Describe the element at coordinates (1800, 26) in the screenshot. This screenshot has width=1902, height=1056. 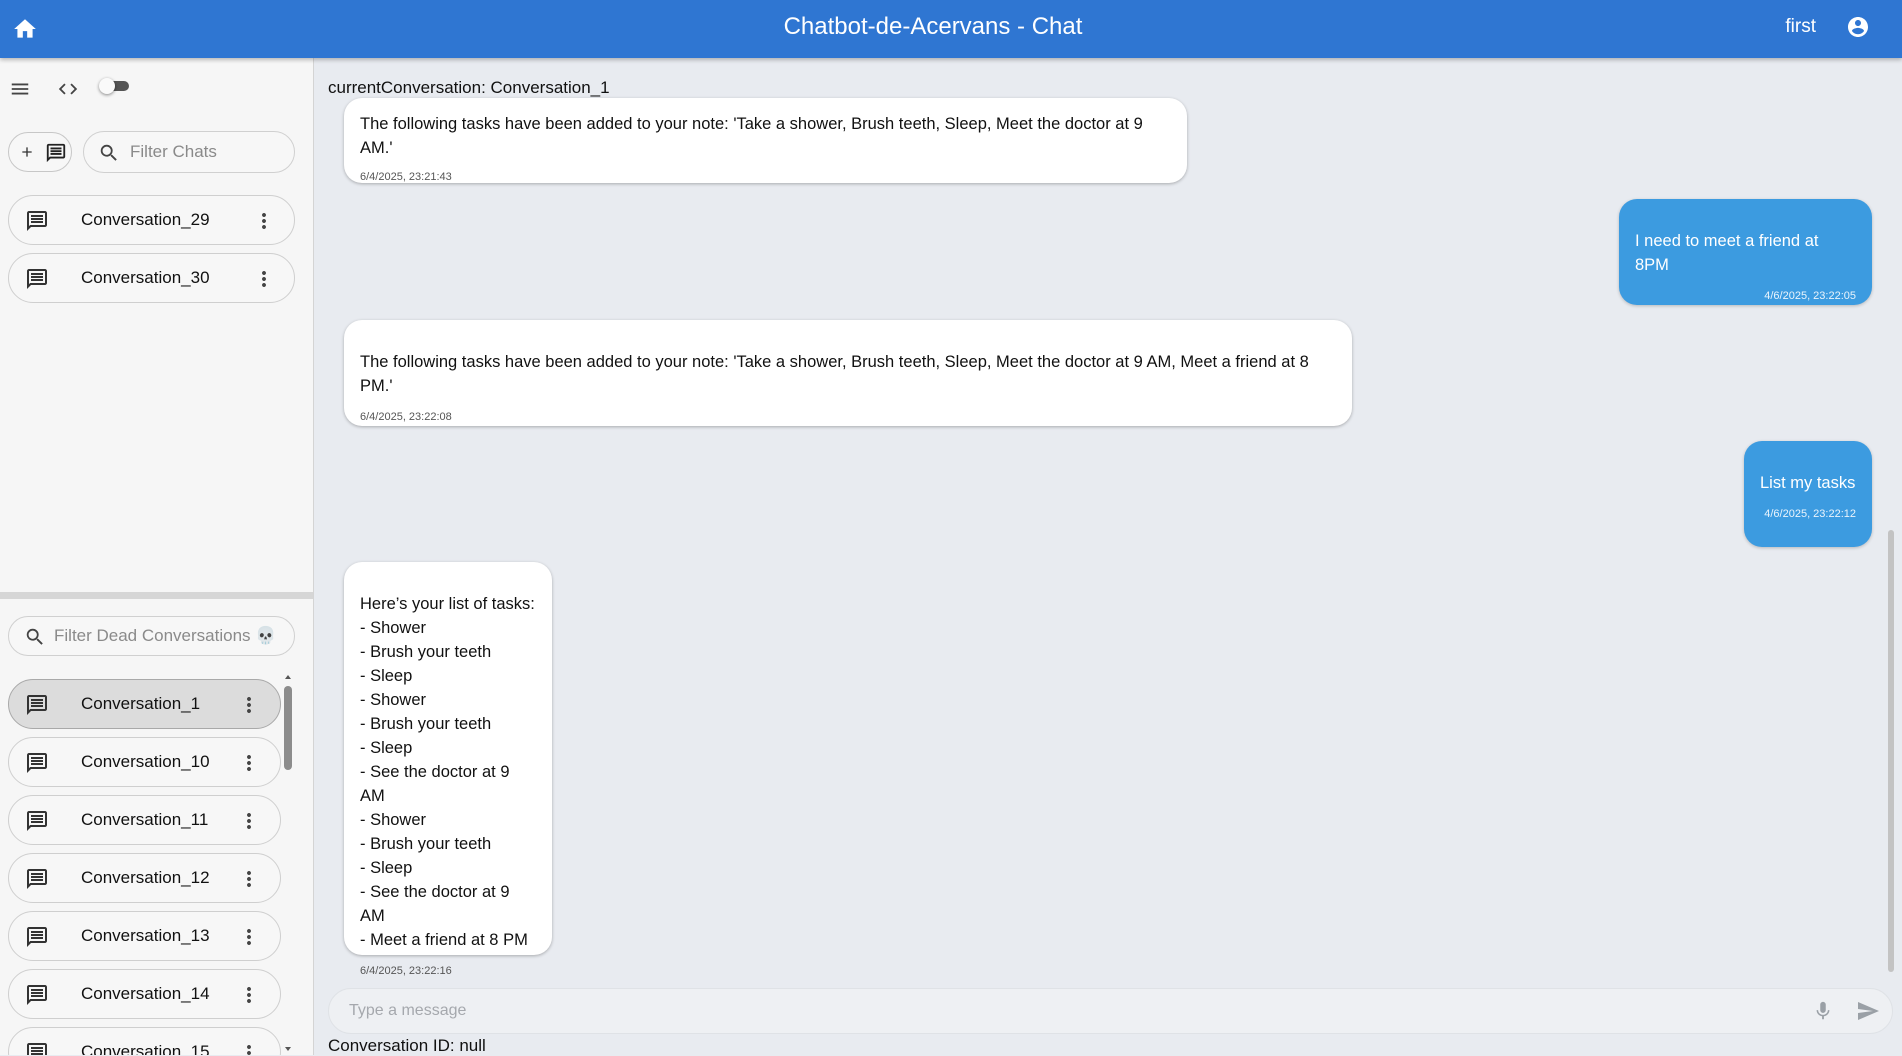
I see `username-label: first` at that location.